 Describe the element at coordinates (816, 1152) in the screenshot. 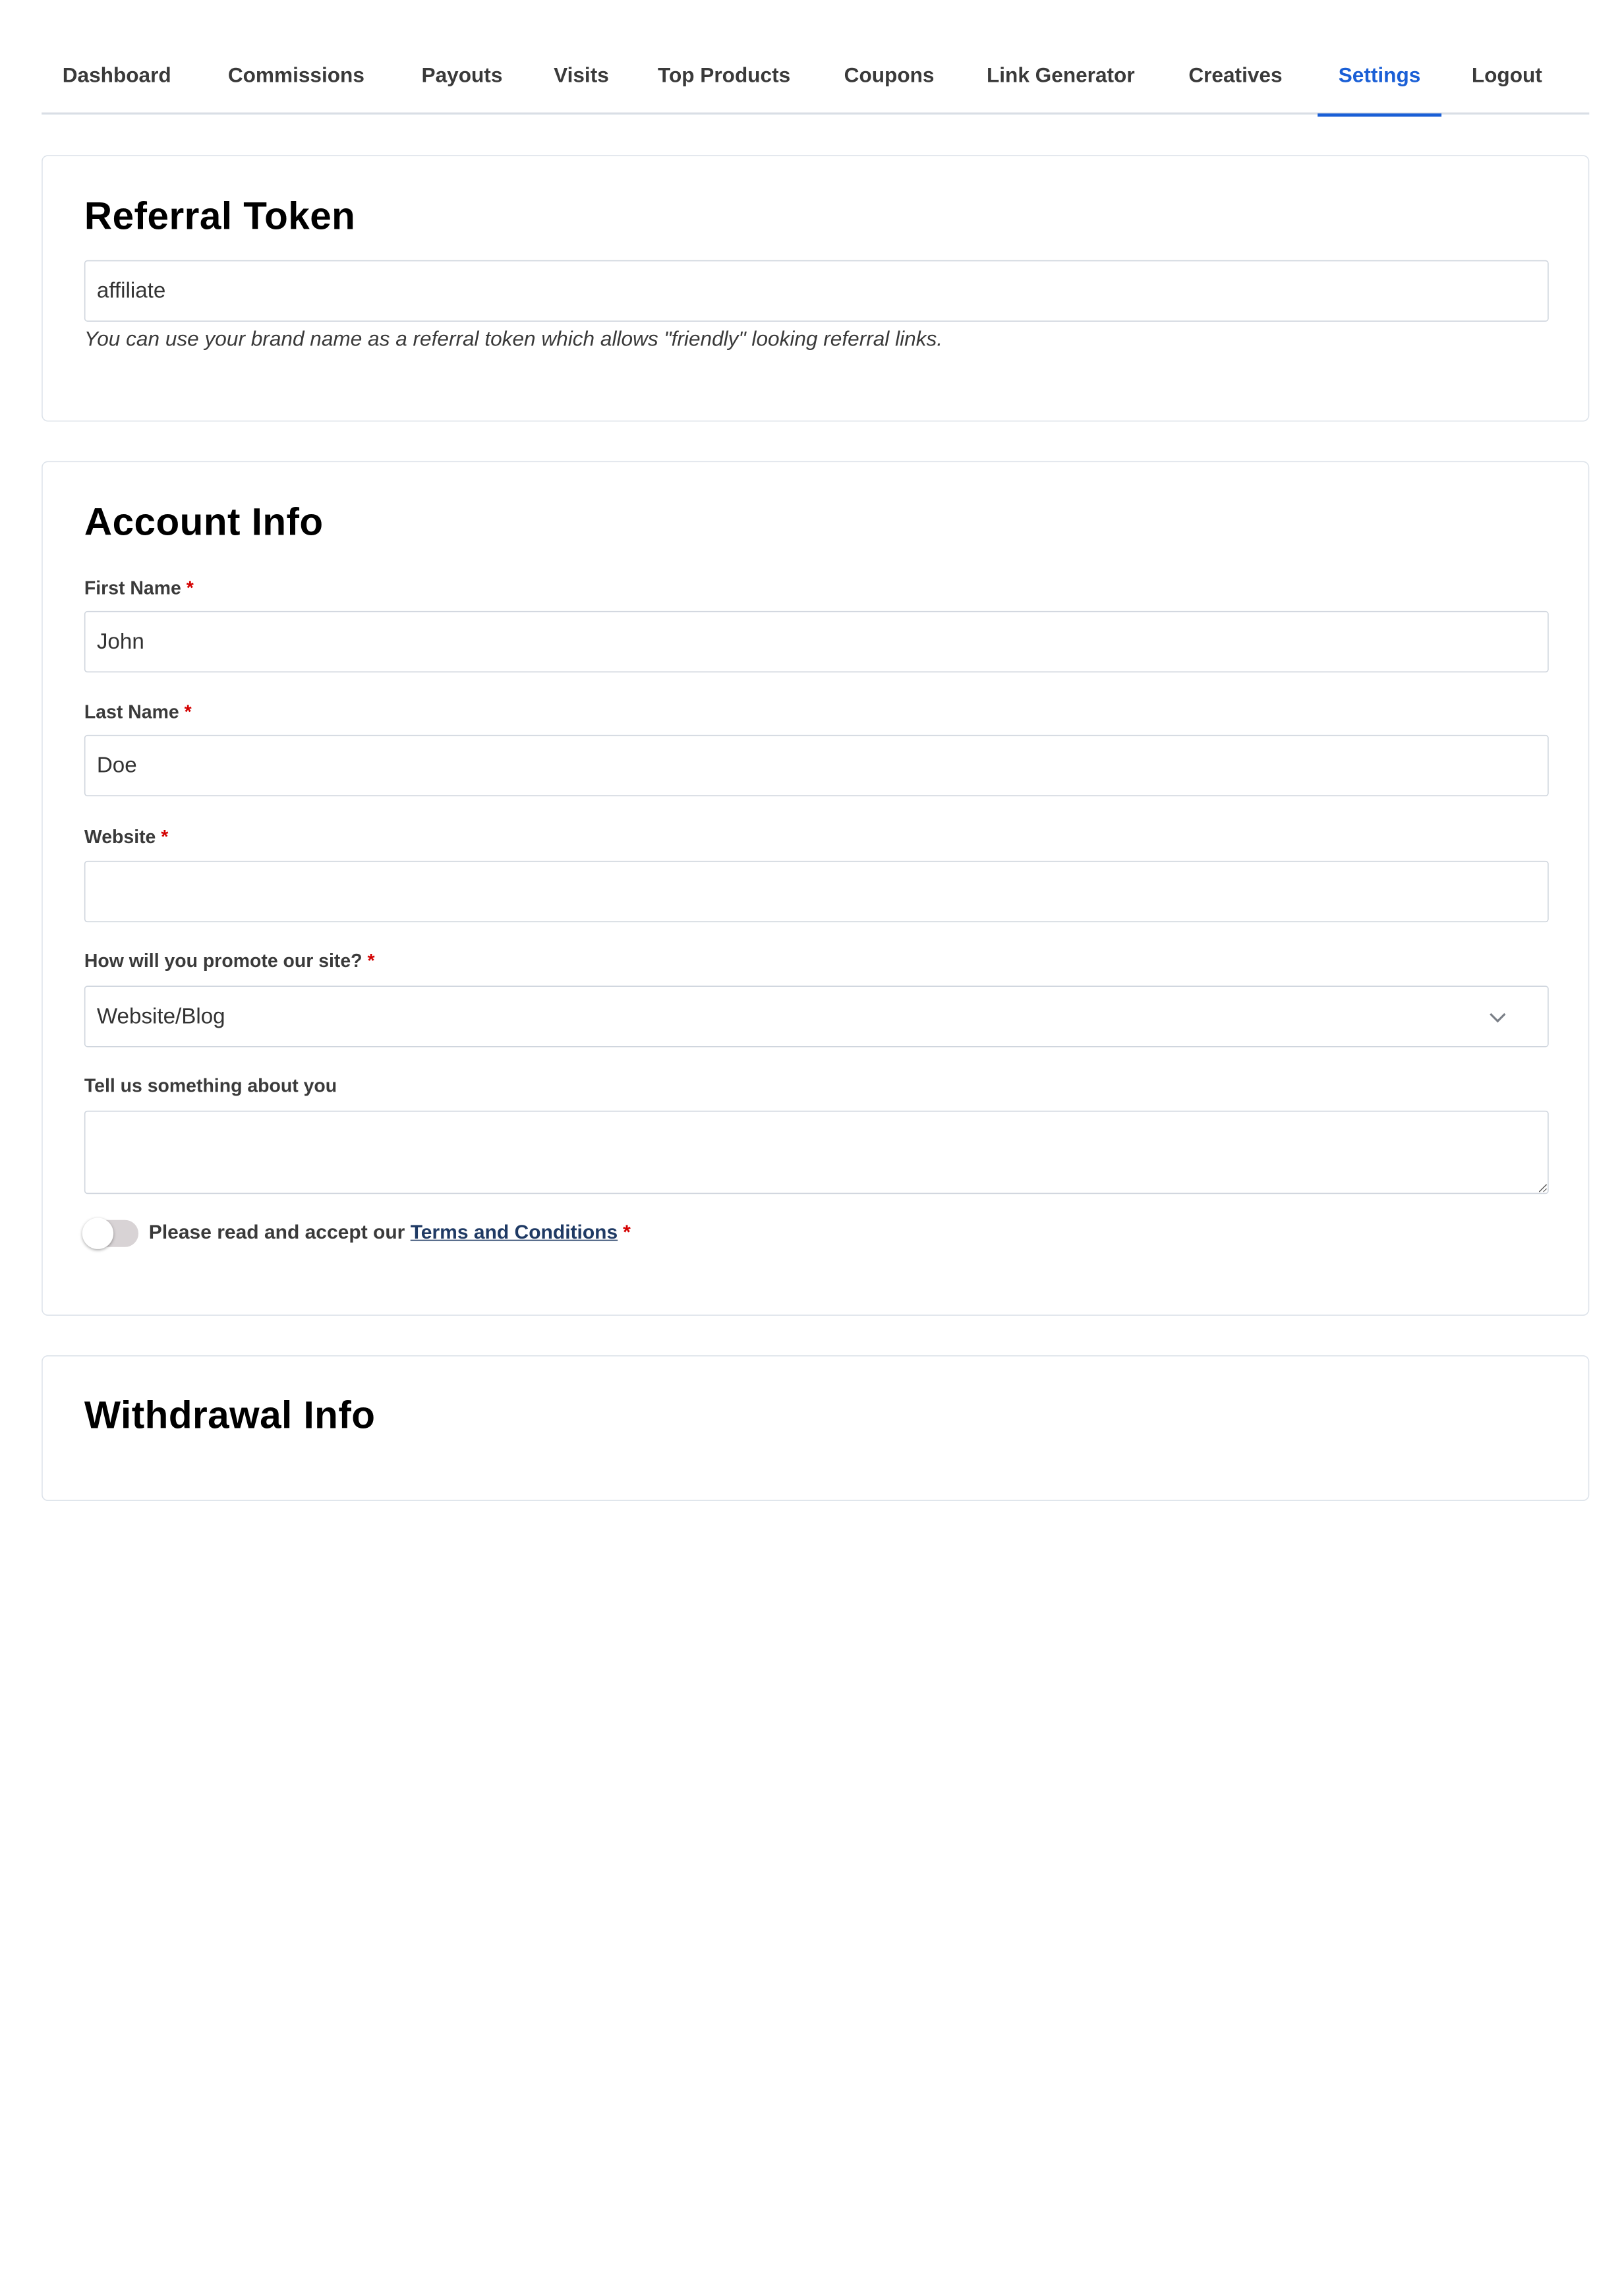

I see `about-textarea` at that location.